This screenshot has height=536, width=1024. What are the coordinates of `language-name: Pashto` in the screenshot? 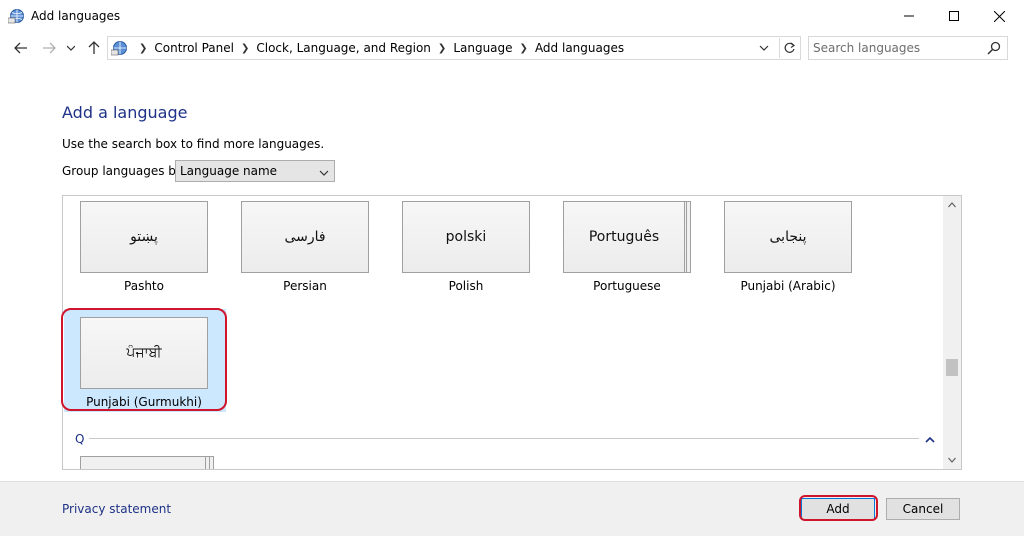 It's located at (144, 286).